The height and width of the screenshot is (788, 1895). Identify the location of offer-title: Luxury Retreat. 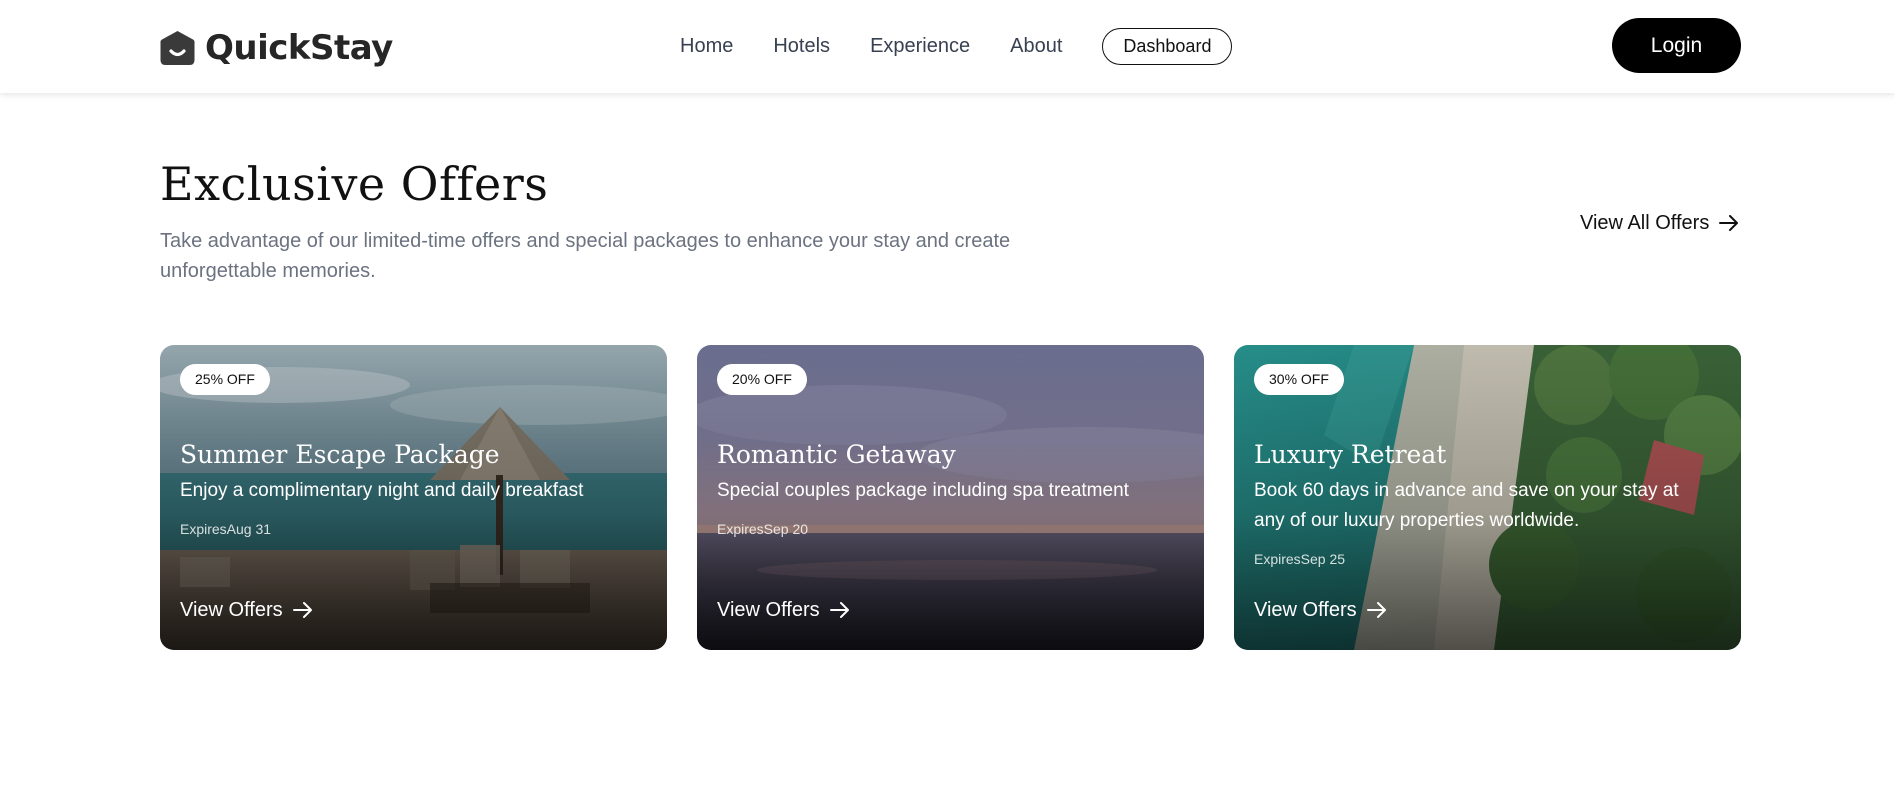
(1350, 454).